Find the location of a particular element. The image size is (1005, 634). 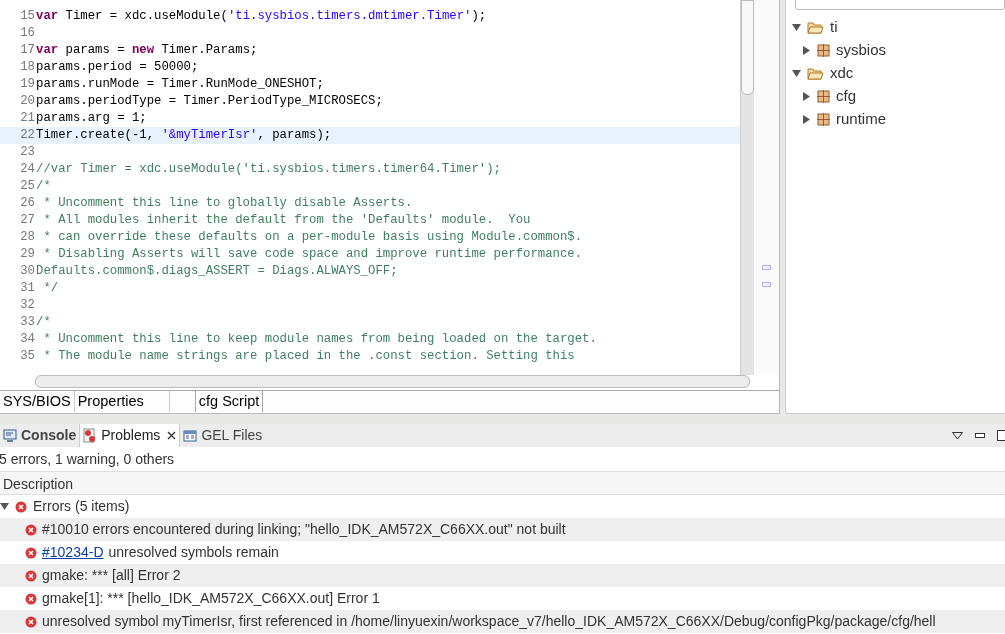

tree-item: cfg is located at coordinates (846, 96).